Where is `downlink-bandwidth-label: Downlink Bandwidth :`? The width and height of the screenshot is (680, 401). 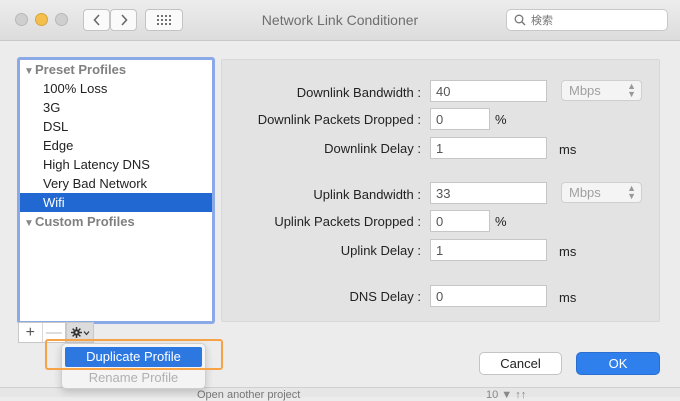 downlink-bandwidth-label: Downlink Bandwidth : is located at coordinates (358, 92).